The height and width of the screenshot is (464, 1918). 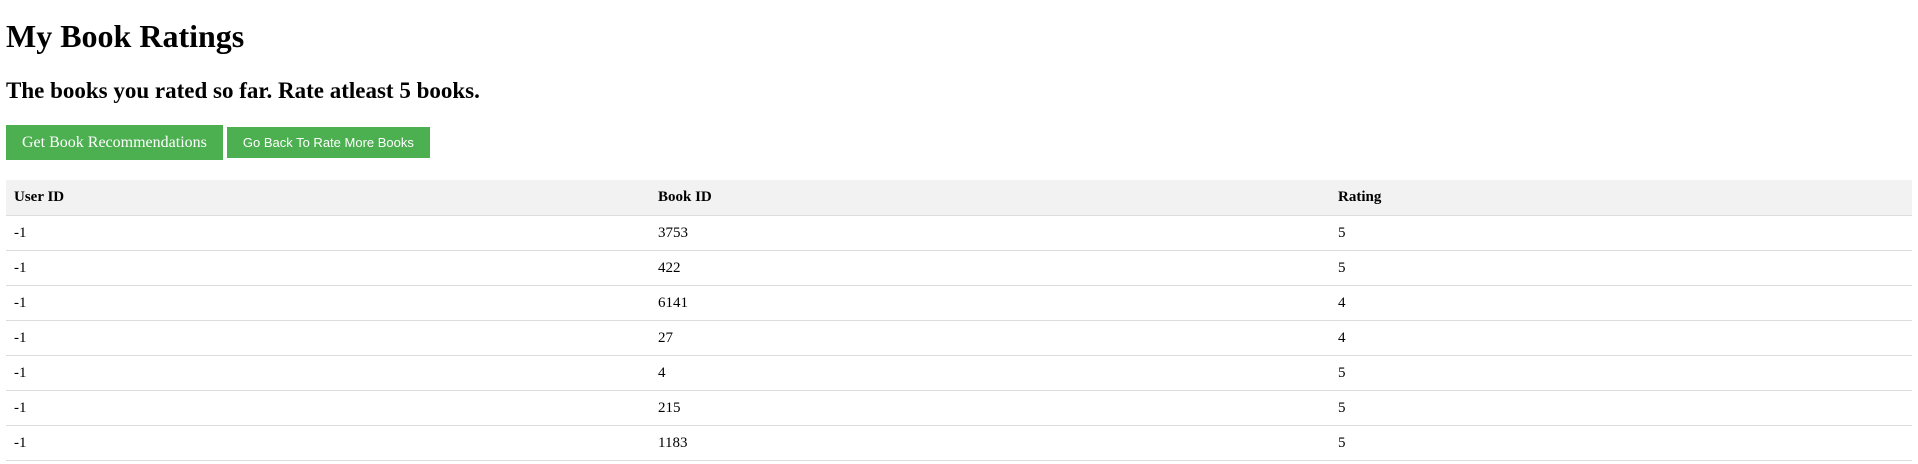 I want to click on table-row: -1 215 5, so click(x=959, y=408).